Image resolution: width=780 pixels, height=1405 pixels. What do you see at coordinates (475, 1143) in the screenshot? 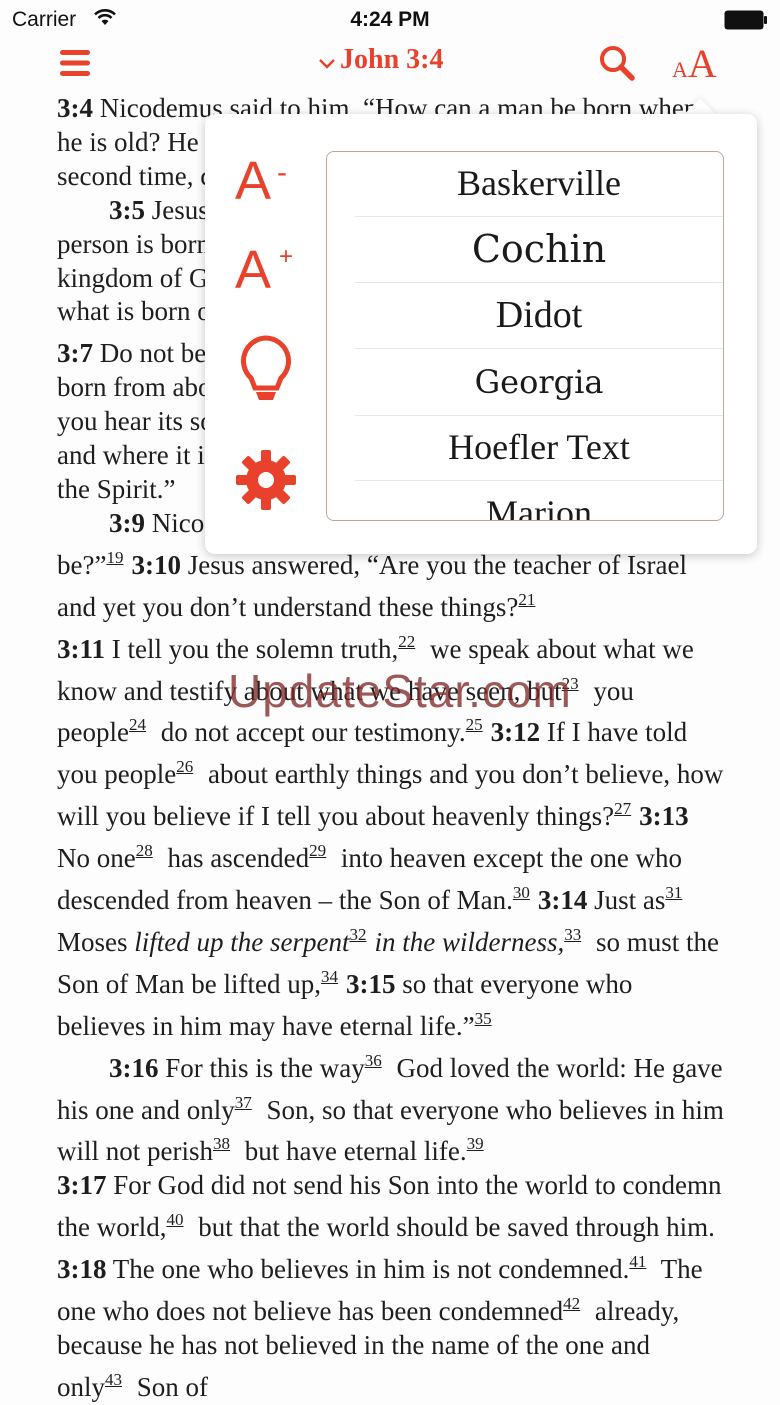
I see `footnote-link: 39` at bounding box center [475, 1143].